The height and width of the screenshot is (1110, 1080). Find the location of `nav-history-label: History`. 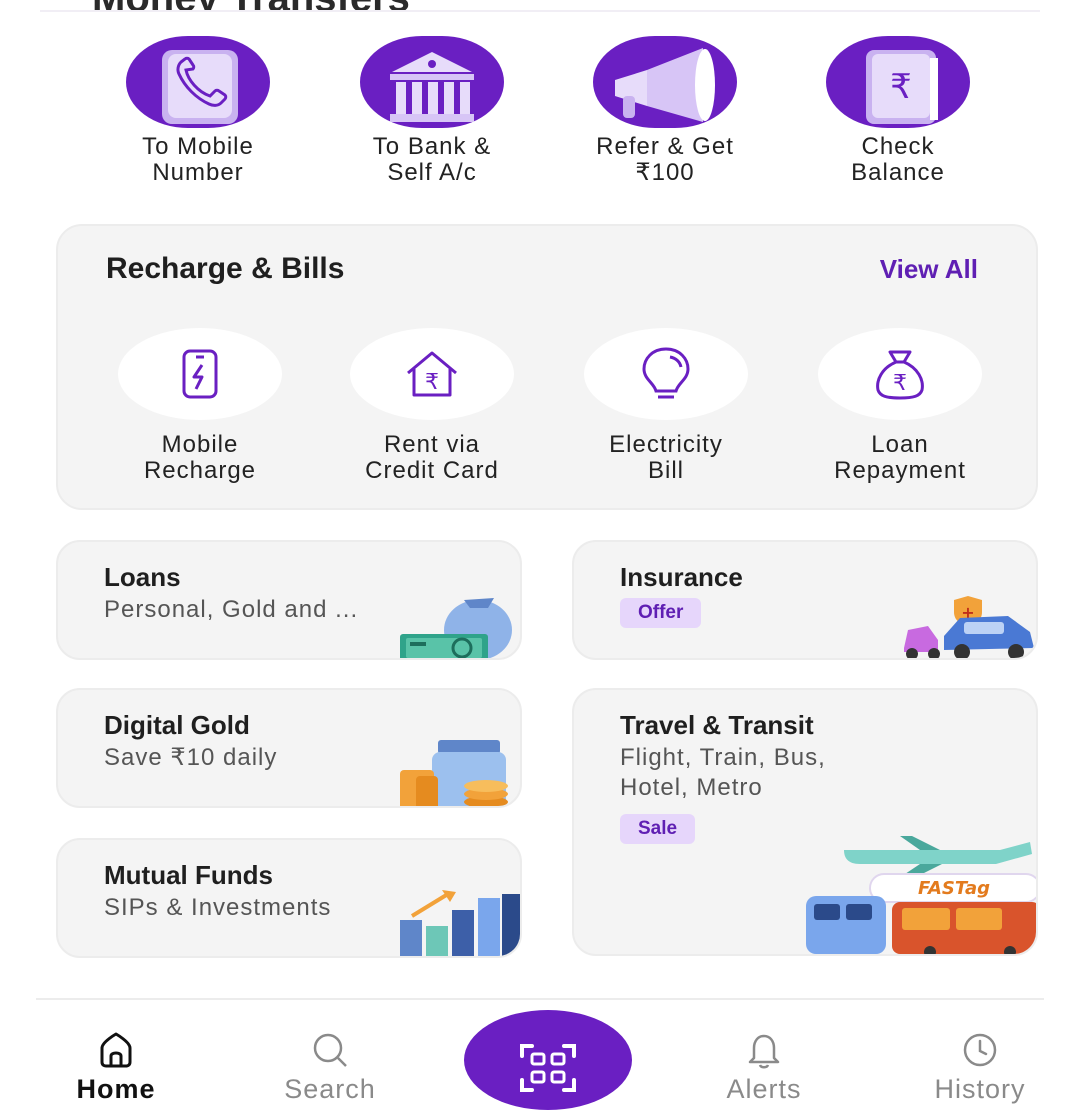

nav-history-label: History is located at coordinates (980, 1089).